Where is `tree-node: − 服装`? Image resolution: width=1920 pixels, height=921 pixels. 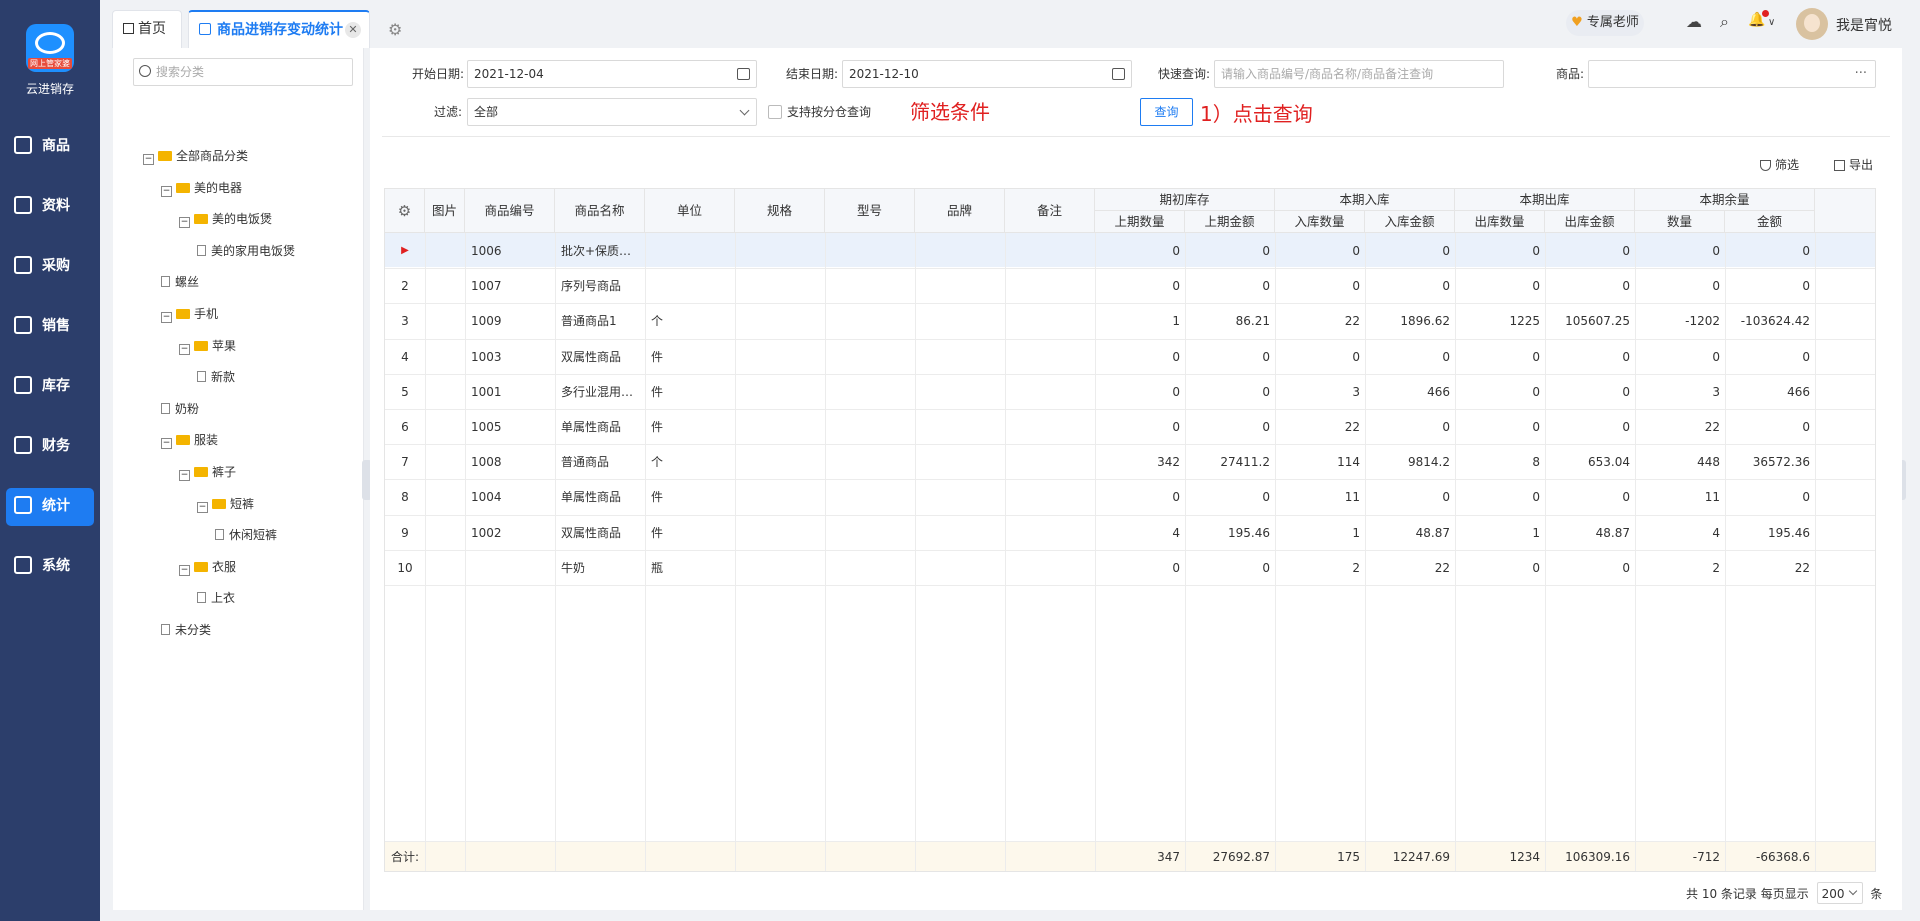
tree-node: − 服装 is located at coordinates (189, 440).